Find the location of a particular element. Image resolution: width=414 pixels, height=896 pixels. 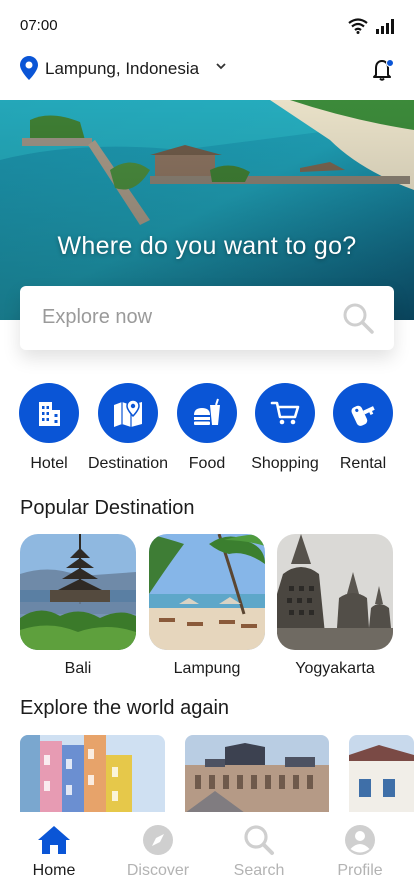

food-icon is located at coordinates (207, 411).